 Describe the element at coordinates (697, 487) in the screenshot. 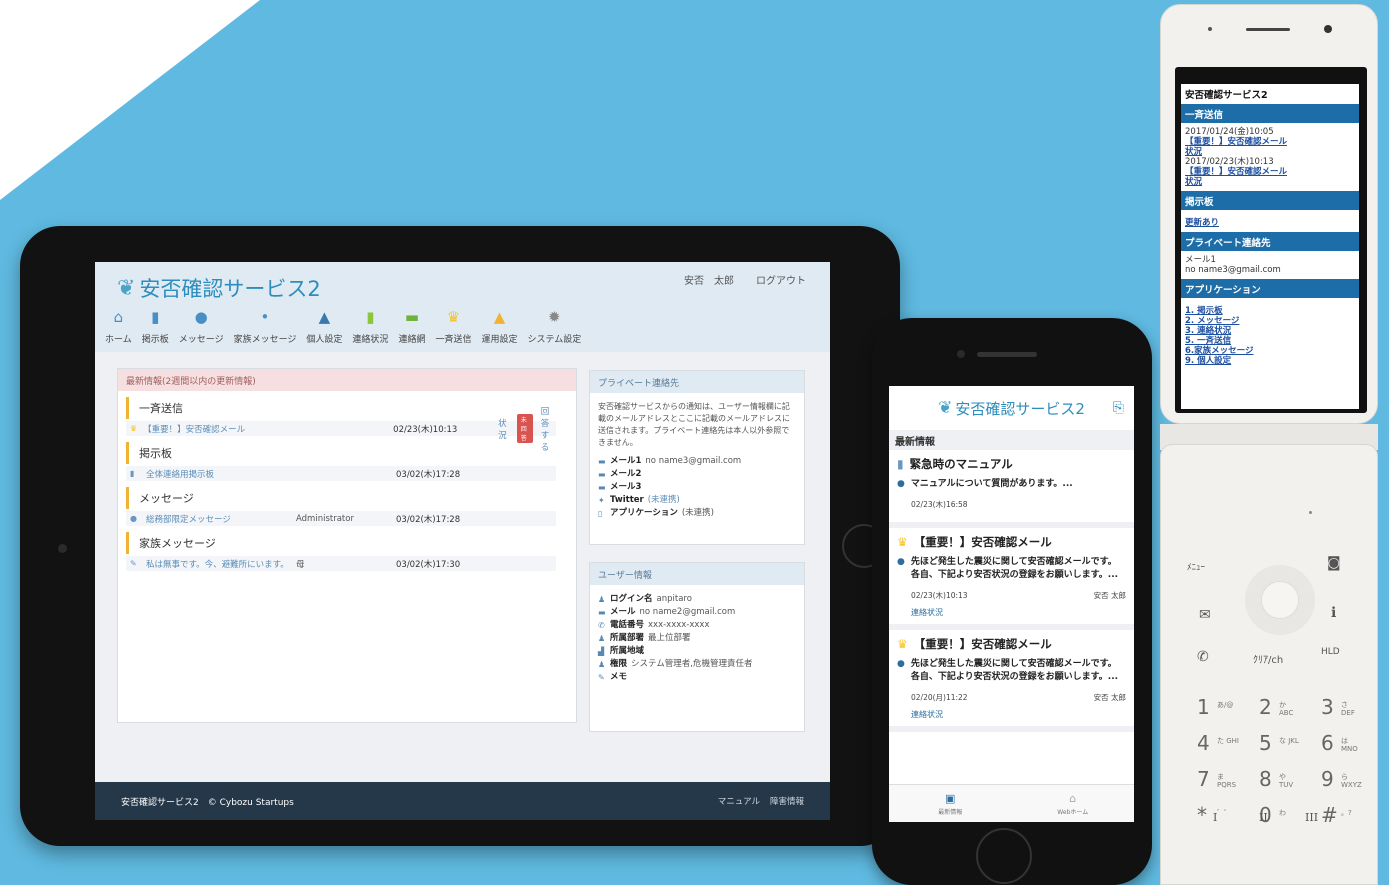

I see `private-contact-item: ▬ メール3` at that location.